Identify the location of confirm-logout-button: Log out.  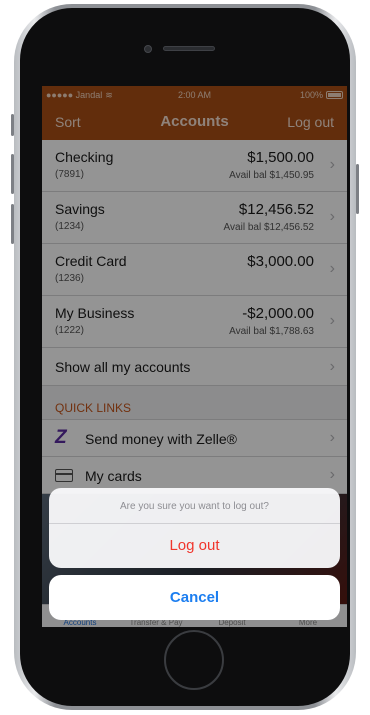
(194, 546).